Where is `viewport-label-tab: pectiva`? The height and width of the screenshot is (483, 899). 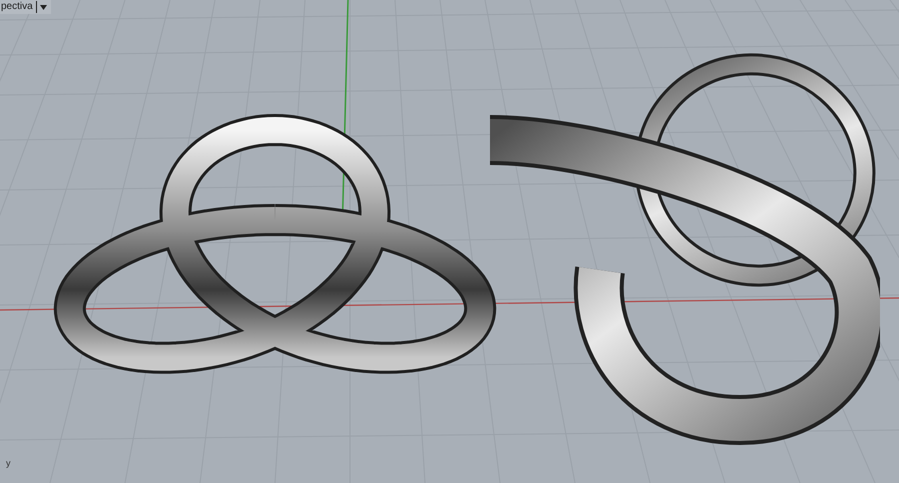 viewport-label-tab: pectiva is located at coordinates (25, 7).